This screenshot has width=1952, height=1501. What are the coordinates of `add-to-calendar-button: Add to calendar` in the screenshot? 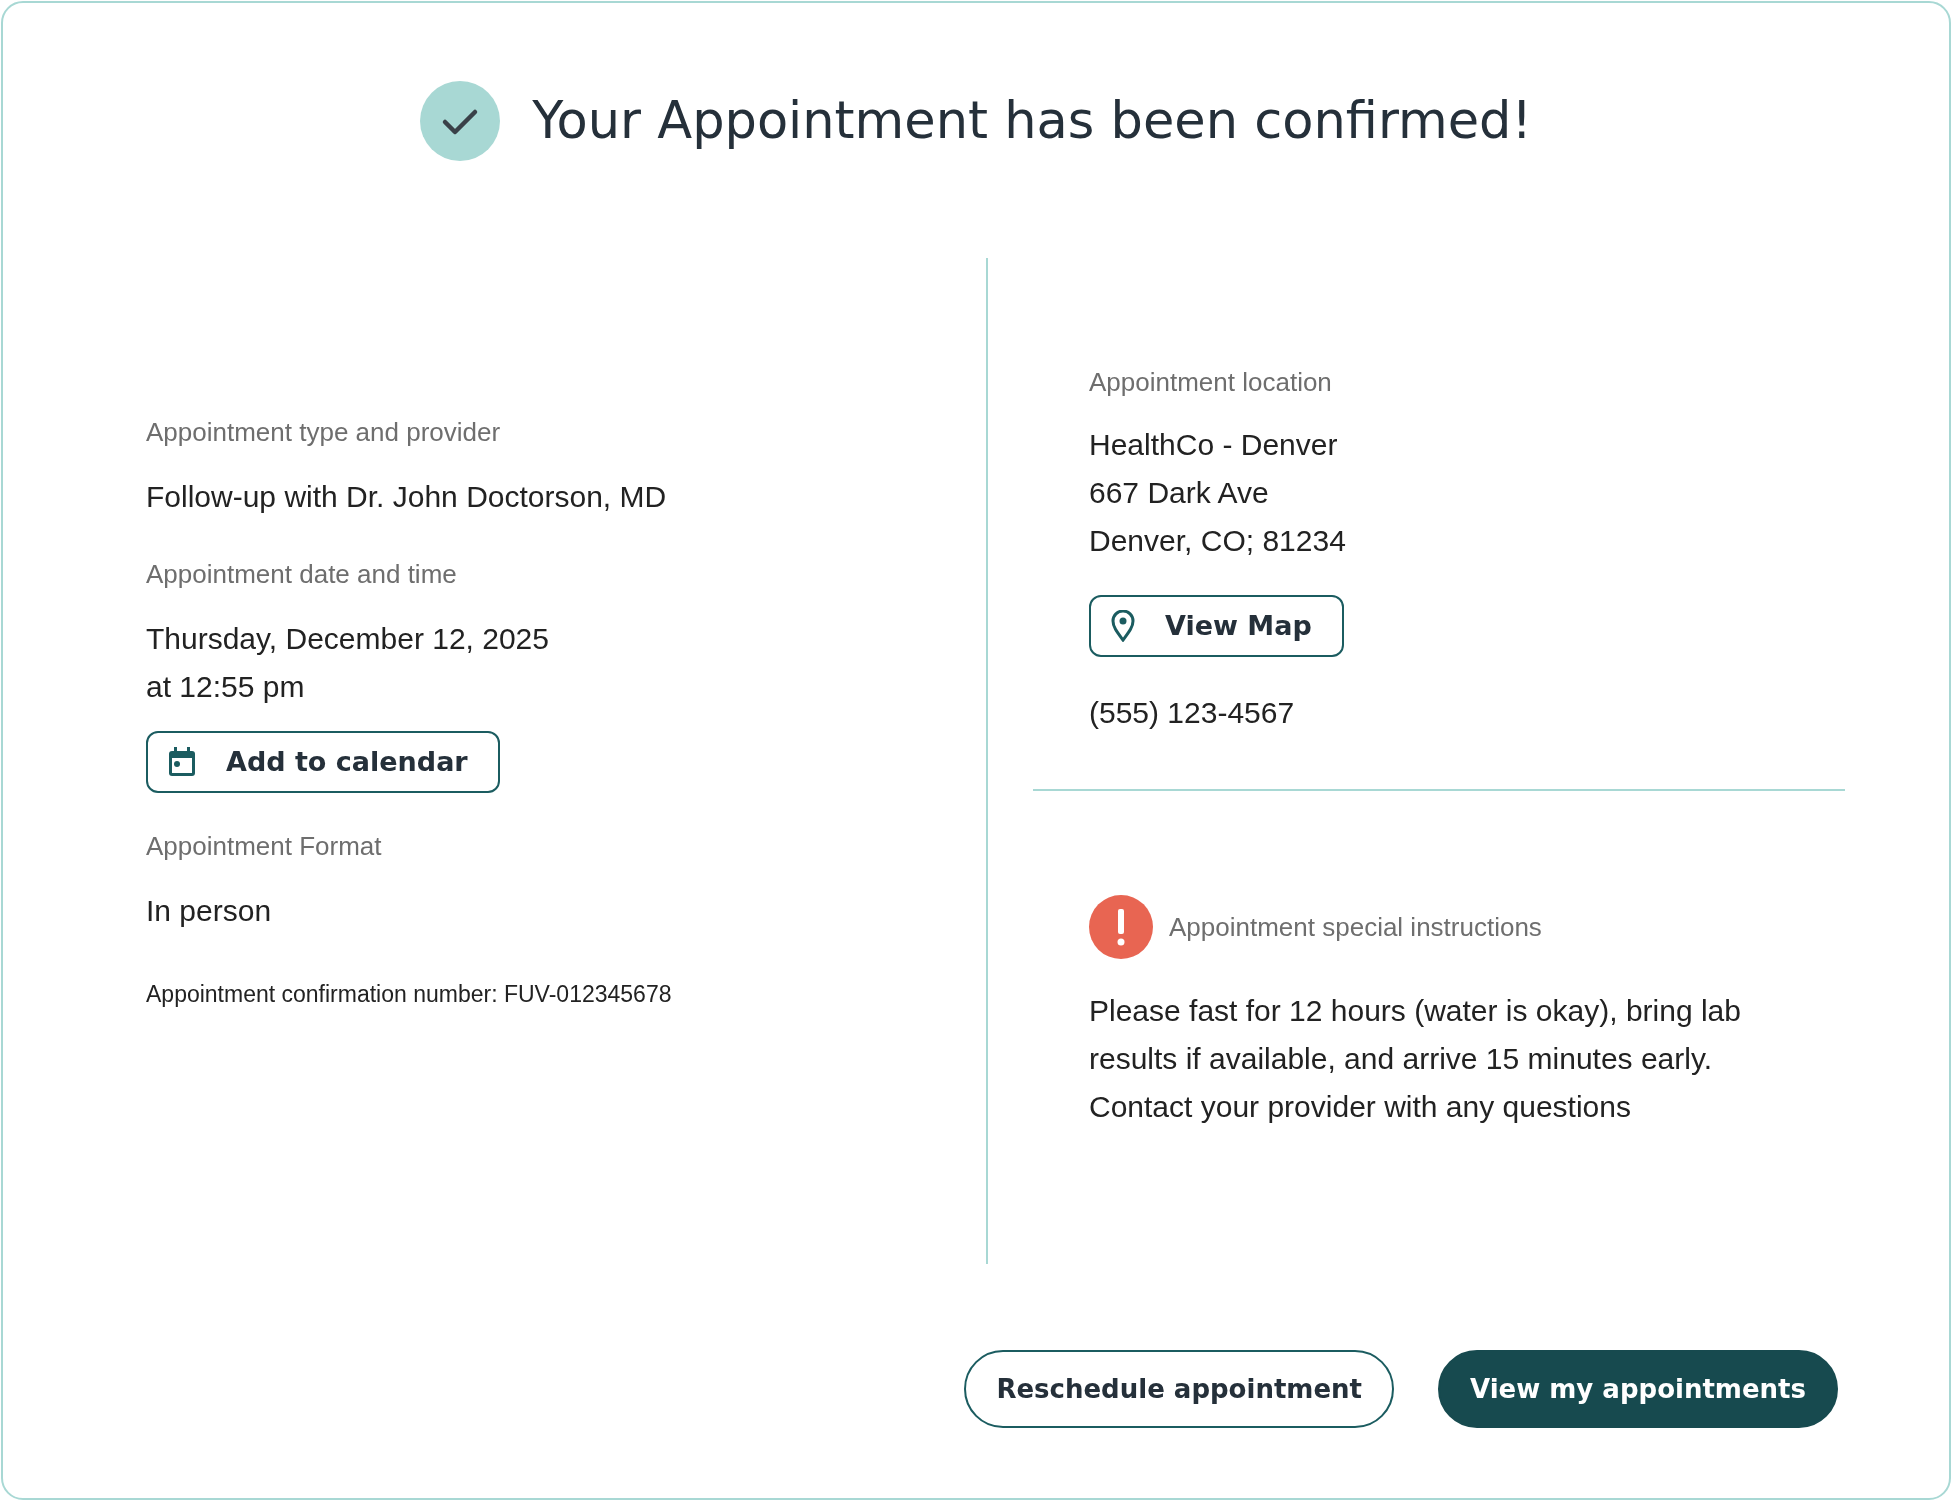 It's located at (323, 762).